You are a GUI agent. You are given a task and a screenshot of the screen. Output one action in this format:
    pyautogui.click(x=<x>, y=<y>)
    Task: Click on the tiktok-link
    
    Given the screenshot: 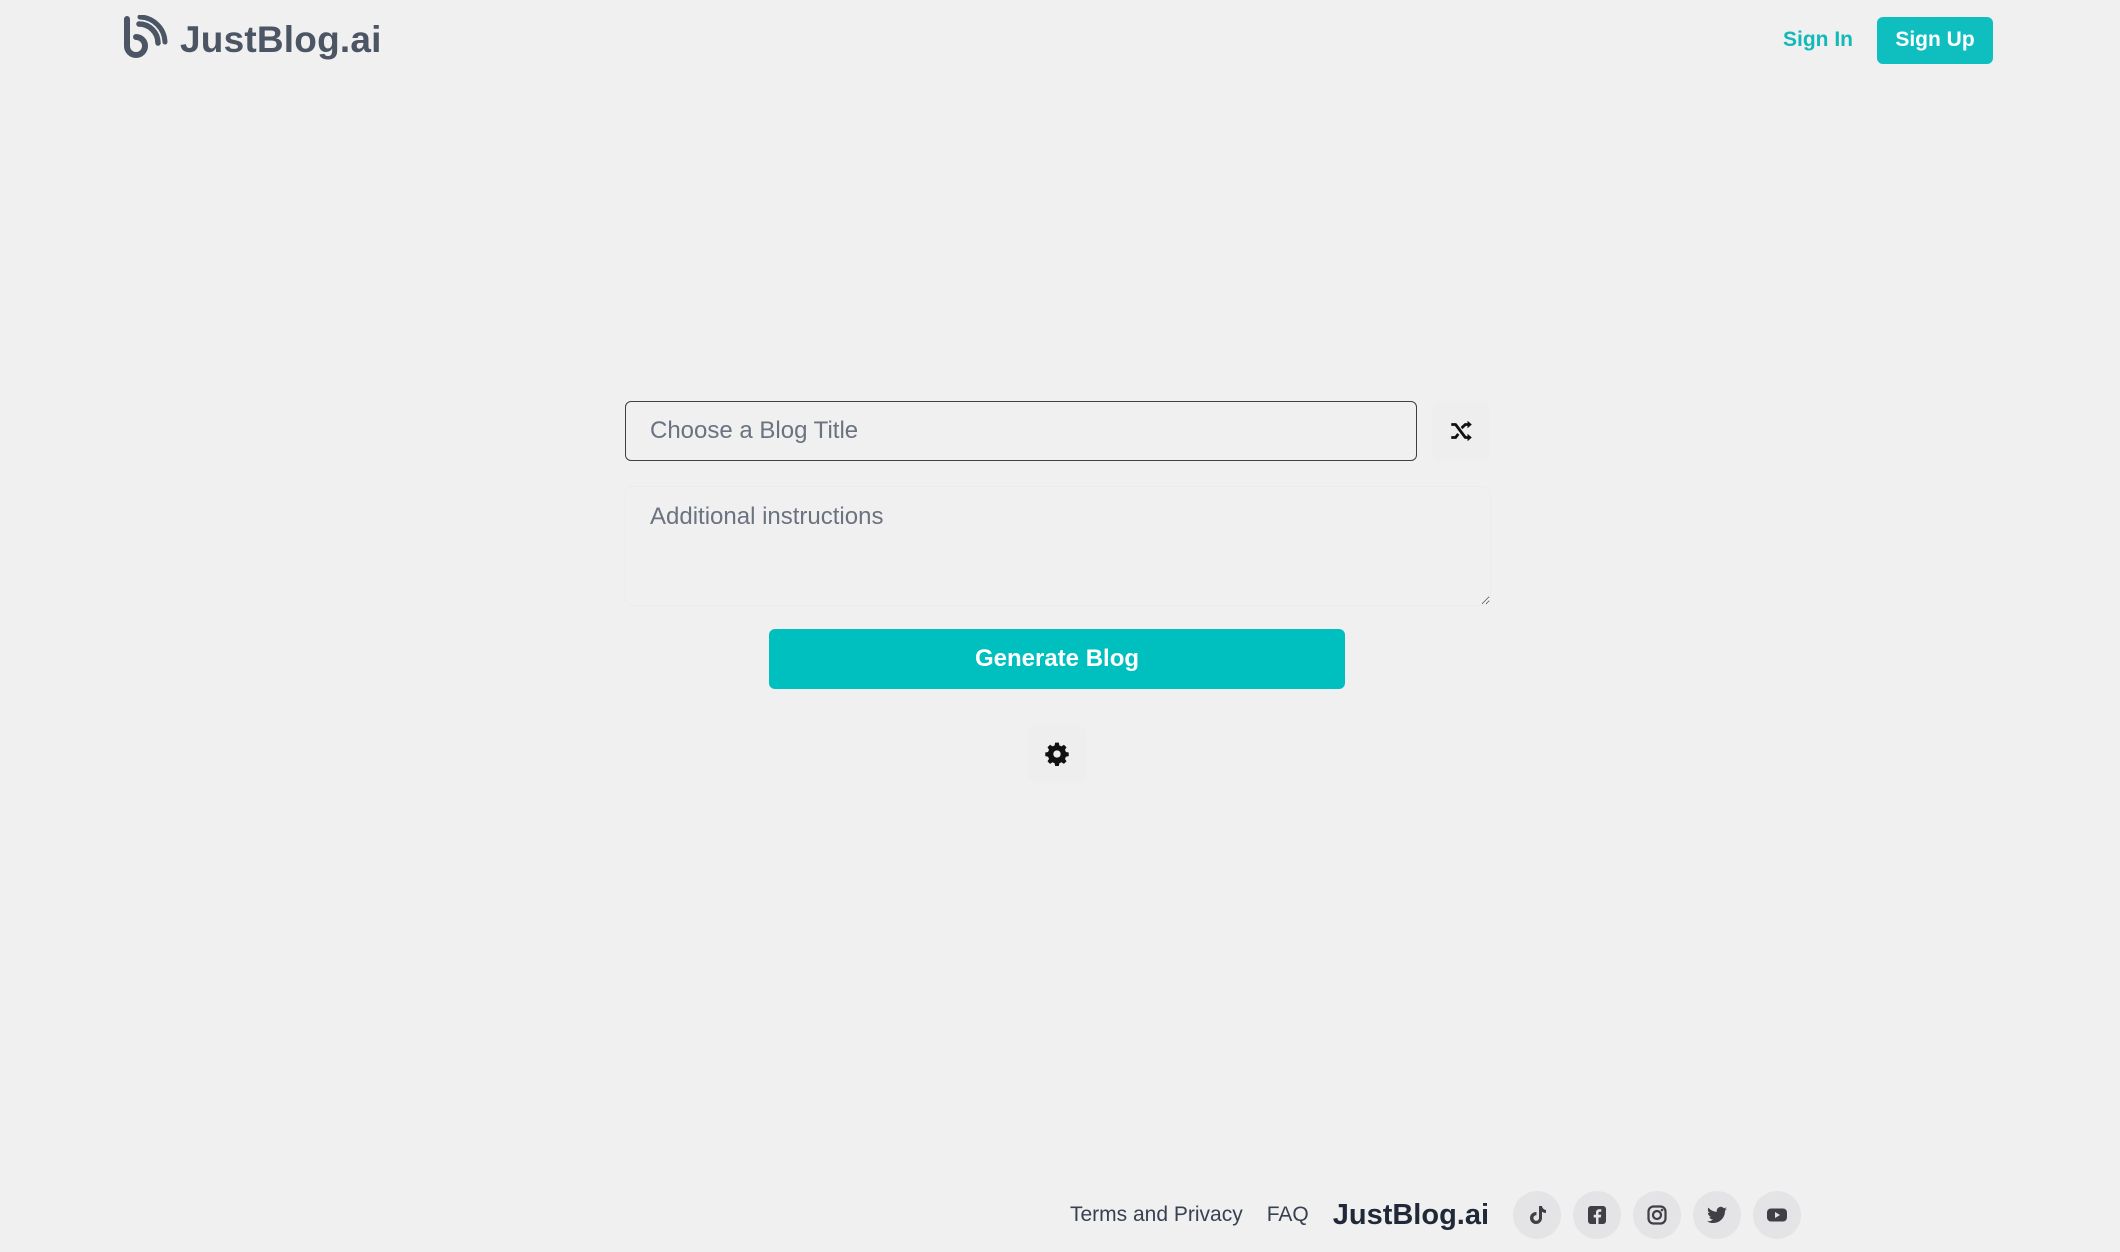 What is the action you would take?
    pyautogui.click(x=1537, y=1215)
    